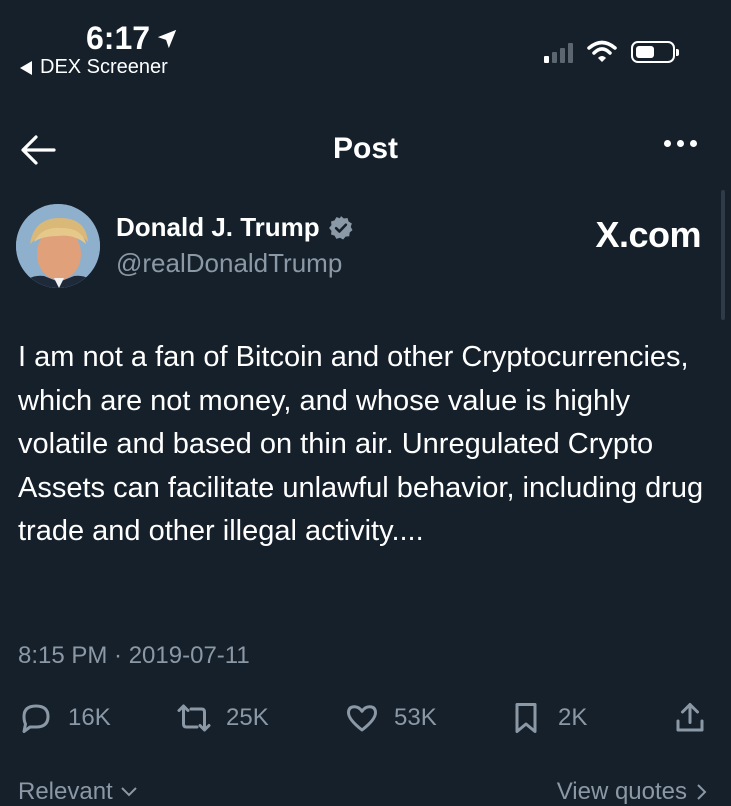  I want to click on like-count: 53K, so click(415, 717).